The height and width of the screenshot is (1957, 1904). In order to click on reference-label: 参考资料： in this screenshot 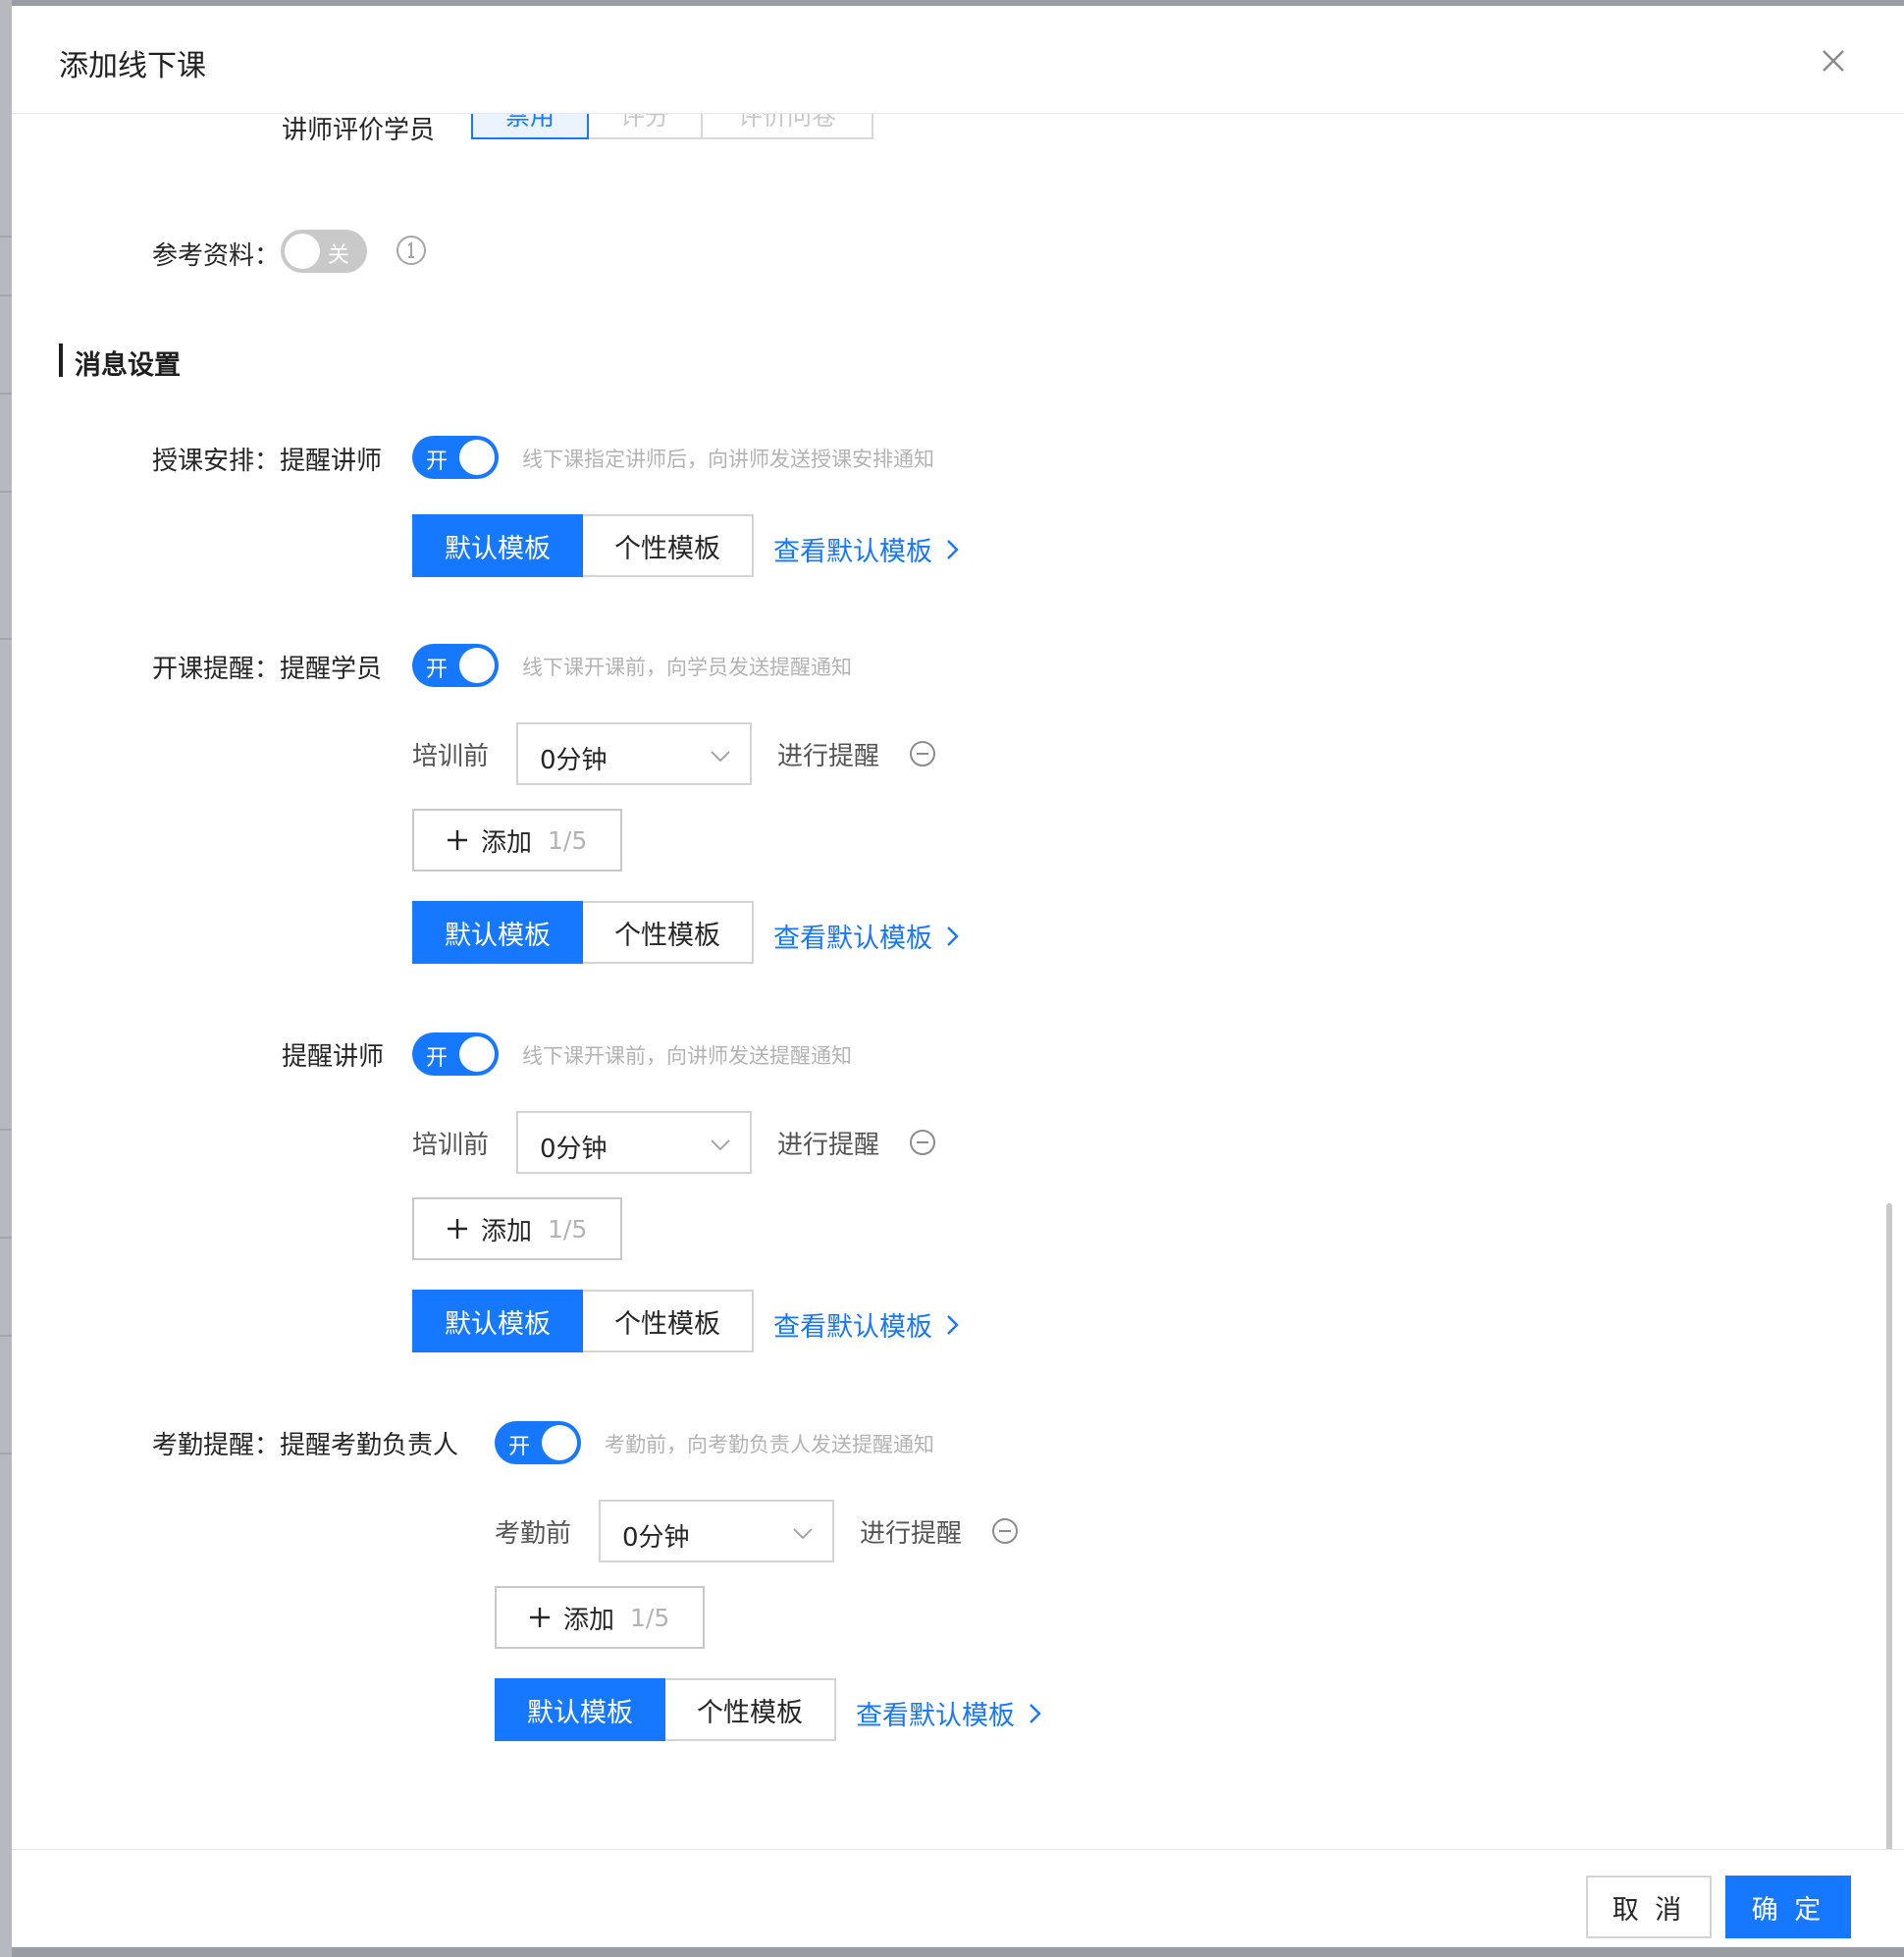, I will do `click(216, 256)`.